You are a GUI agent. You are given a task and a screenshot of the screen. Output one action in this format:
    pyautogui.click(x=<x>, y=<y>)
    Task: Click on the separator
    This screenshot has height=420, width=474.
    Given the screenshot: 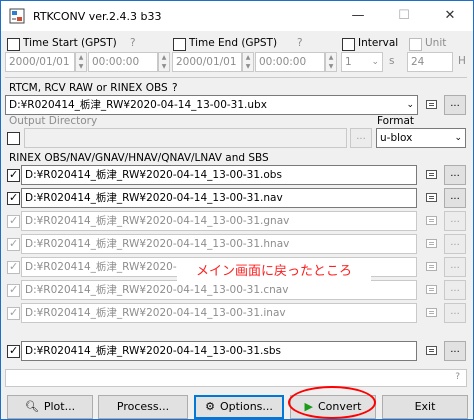 What is the action you would take?
    pyautogui.click(x=236, y=77)
    